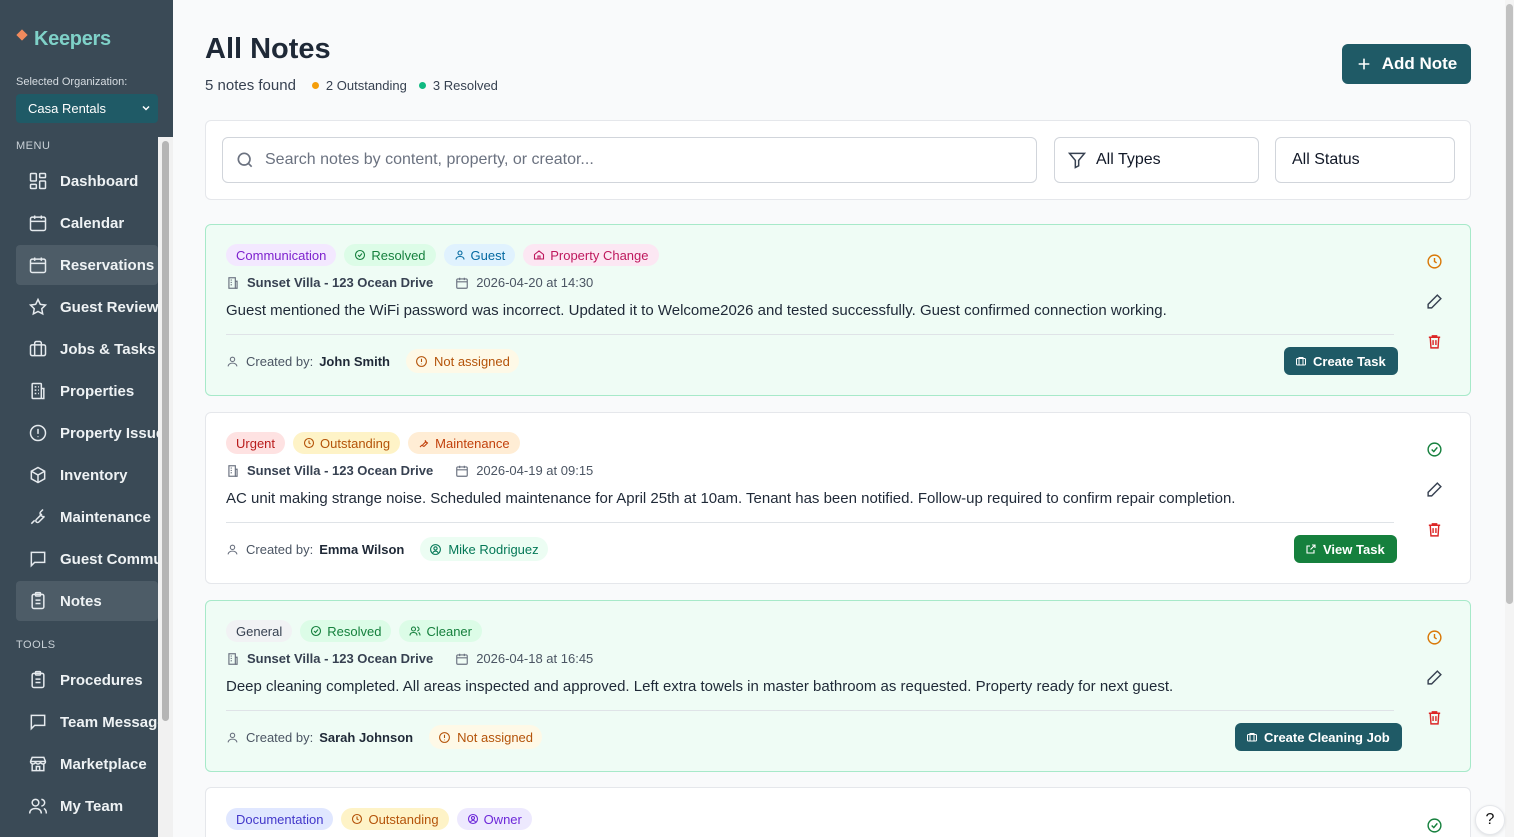  I want to click on audience-tag-label: Guest, so click(488, 255).